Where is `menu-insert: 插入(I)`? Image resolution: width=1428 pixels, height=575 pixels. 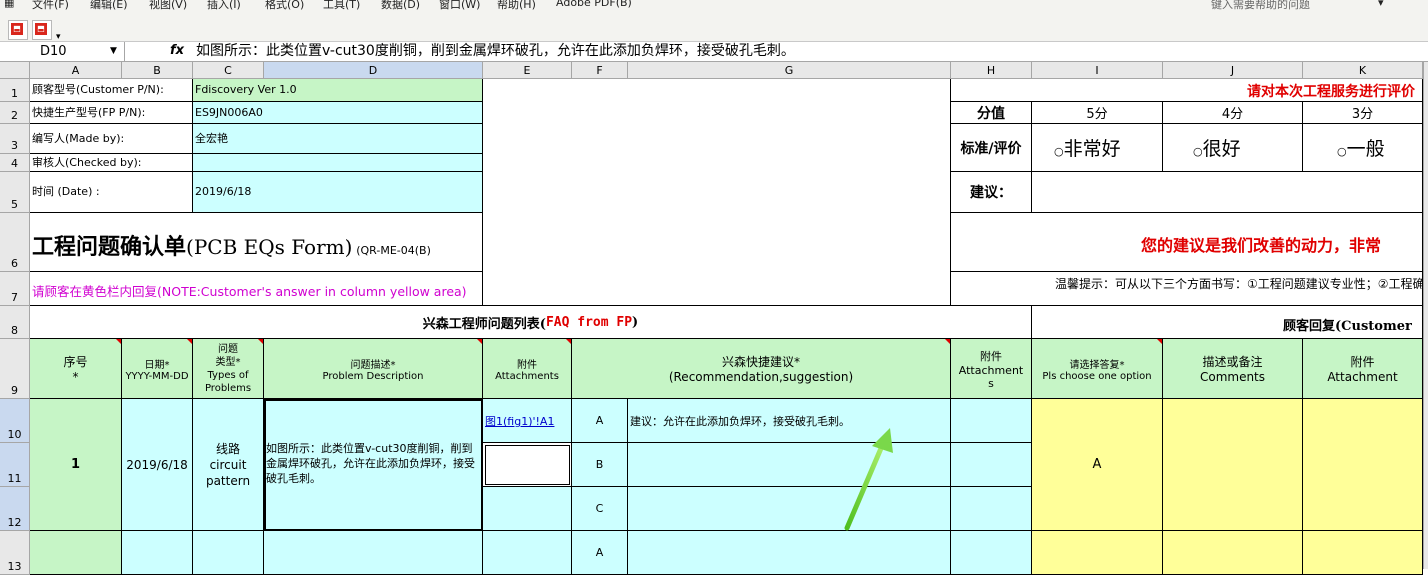 menu-insert: 插入(I) is located at coordinates (224, 5).